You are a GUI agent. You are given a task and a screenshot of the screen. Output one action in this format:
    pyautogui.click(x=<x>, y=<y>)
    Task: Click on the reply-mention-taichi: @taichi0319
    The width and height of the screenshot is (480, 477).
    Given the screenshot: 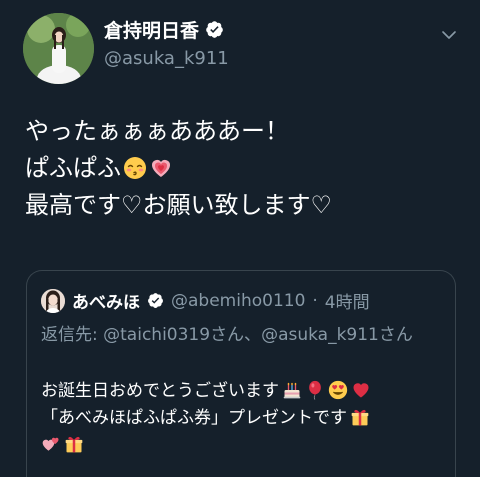 What is the action you would take?
    pyautogui.click(x=156, y=335)
    